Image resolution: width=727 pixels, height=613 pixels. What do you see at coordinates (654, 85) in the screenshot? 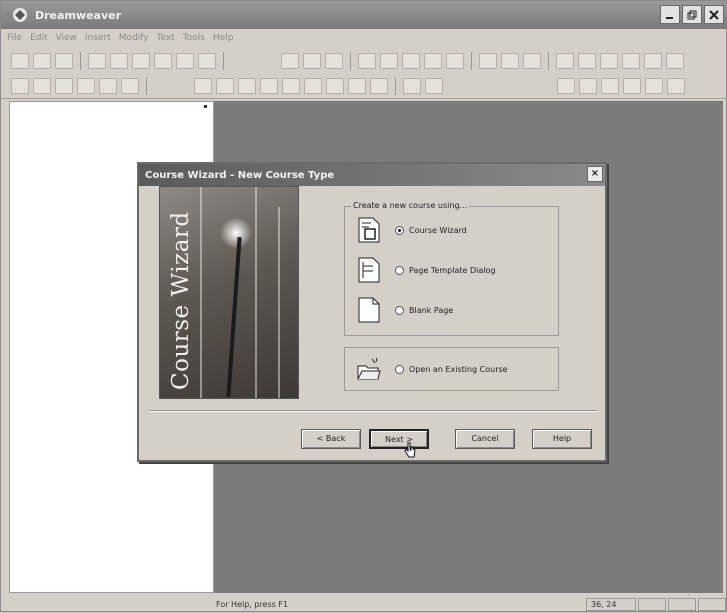
I see `debug-icon` at bounding box center [654, 85].